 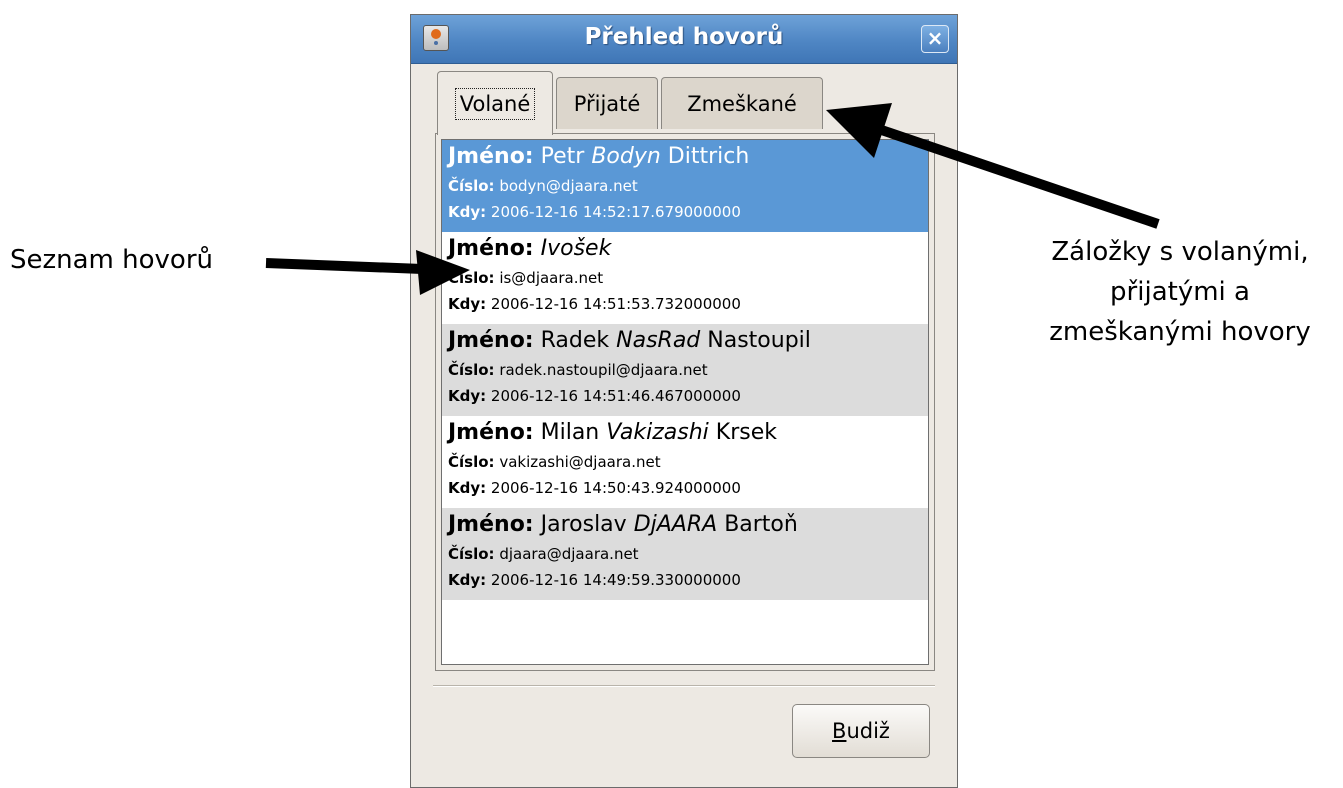 I want to click on arrow-right-shaft, so click(x=1008, y=173).